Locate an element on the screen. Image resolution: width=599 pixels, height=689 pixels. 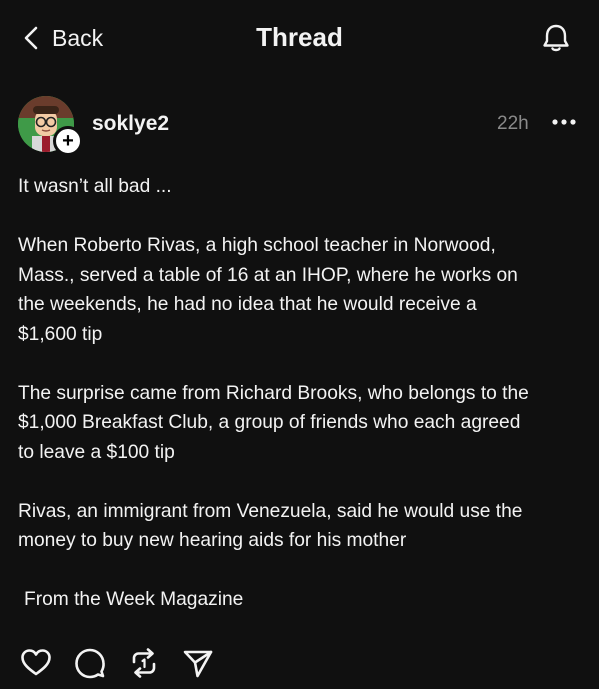
post-line: to leave a $100 tip is located at coordinates (96, 452).